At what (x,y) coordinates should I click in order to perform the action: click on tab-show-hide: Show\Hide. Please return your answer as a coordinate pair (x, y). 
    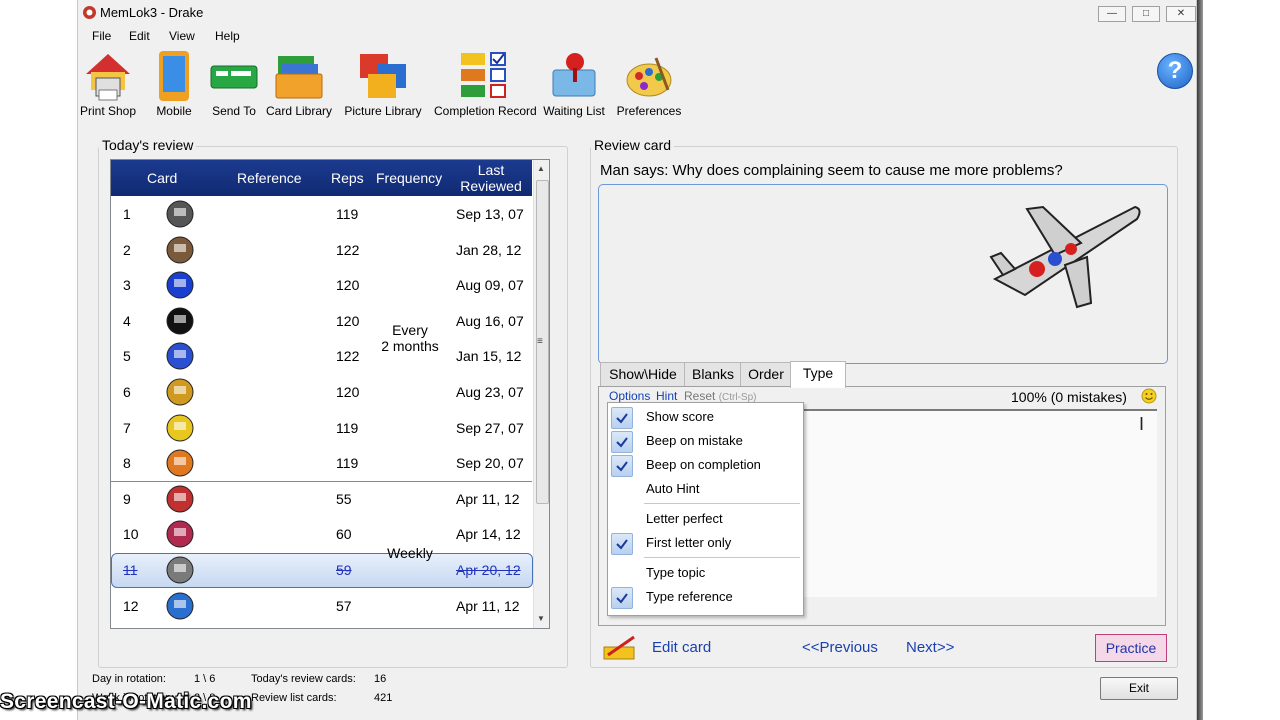
    Looking at the image, I should click on (643, 374).